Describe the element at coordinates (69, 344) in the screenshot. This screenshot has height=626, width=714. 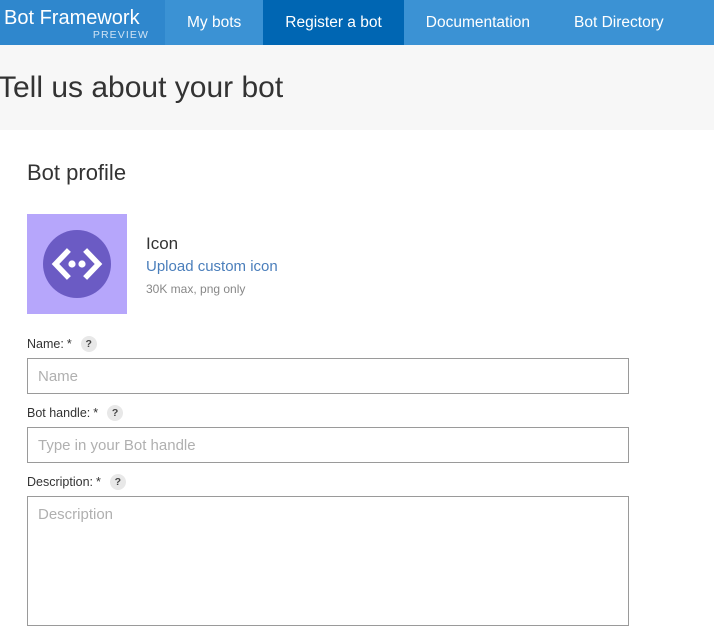
I see `required-marker-name: *` at that location.